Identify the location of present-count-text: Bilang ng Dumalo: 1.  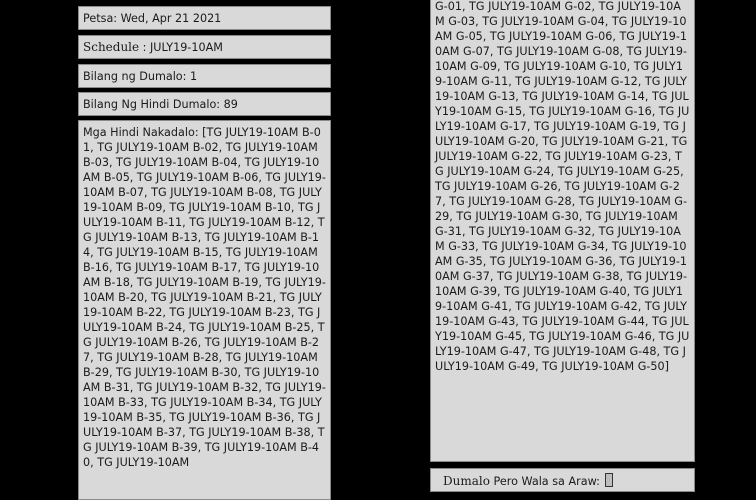
(140, 76).